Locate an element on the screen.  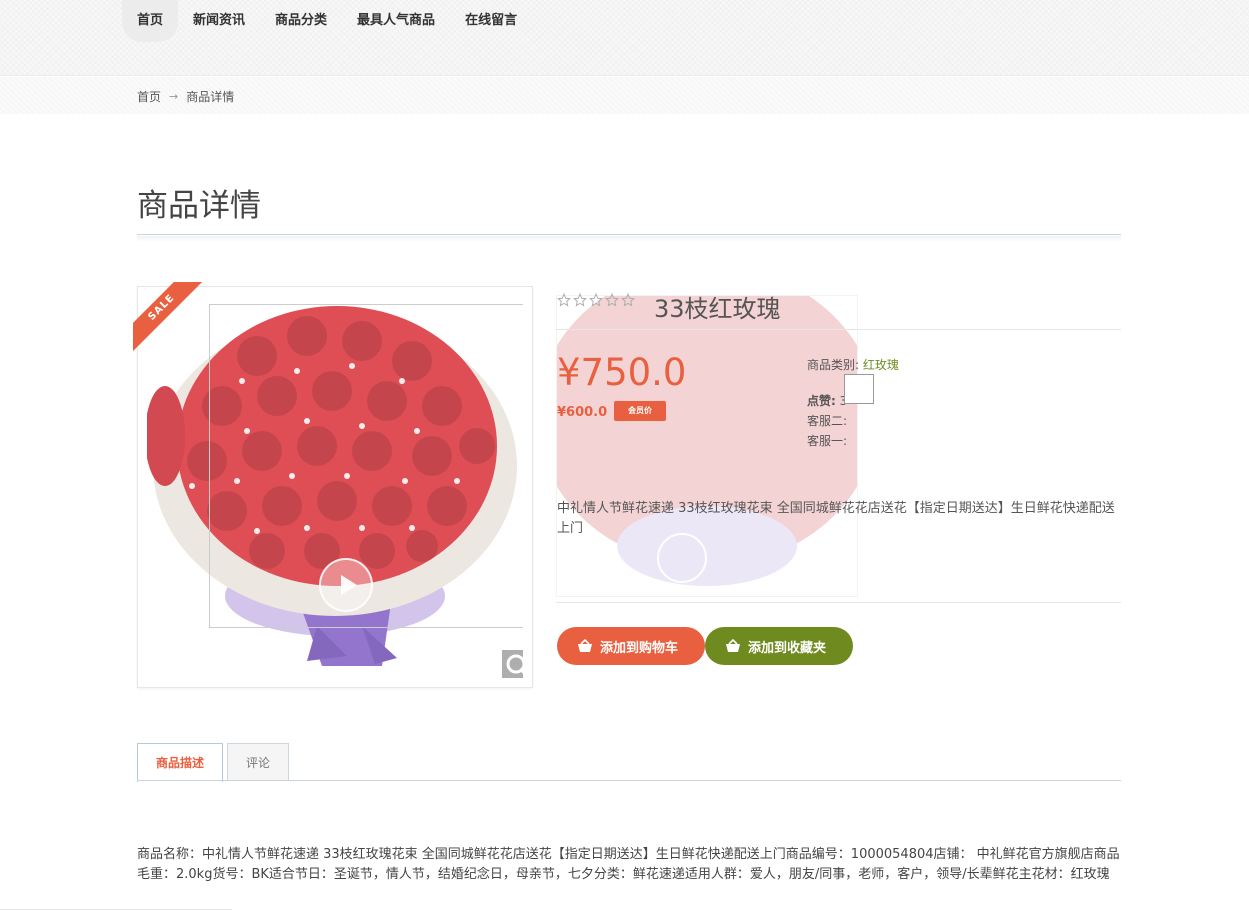
page-title: 商品详情 is located at coordinates (199, 206).